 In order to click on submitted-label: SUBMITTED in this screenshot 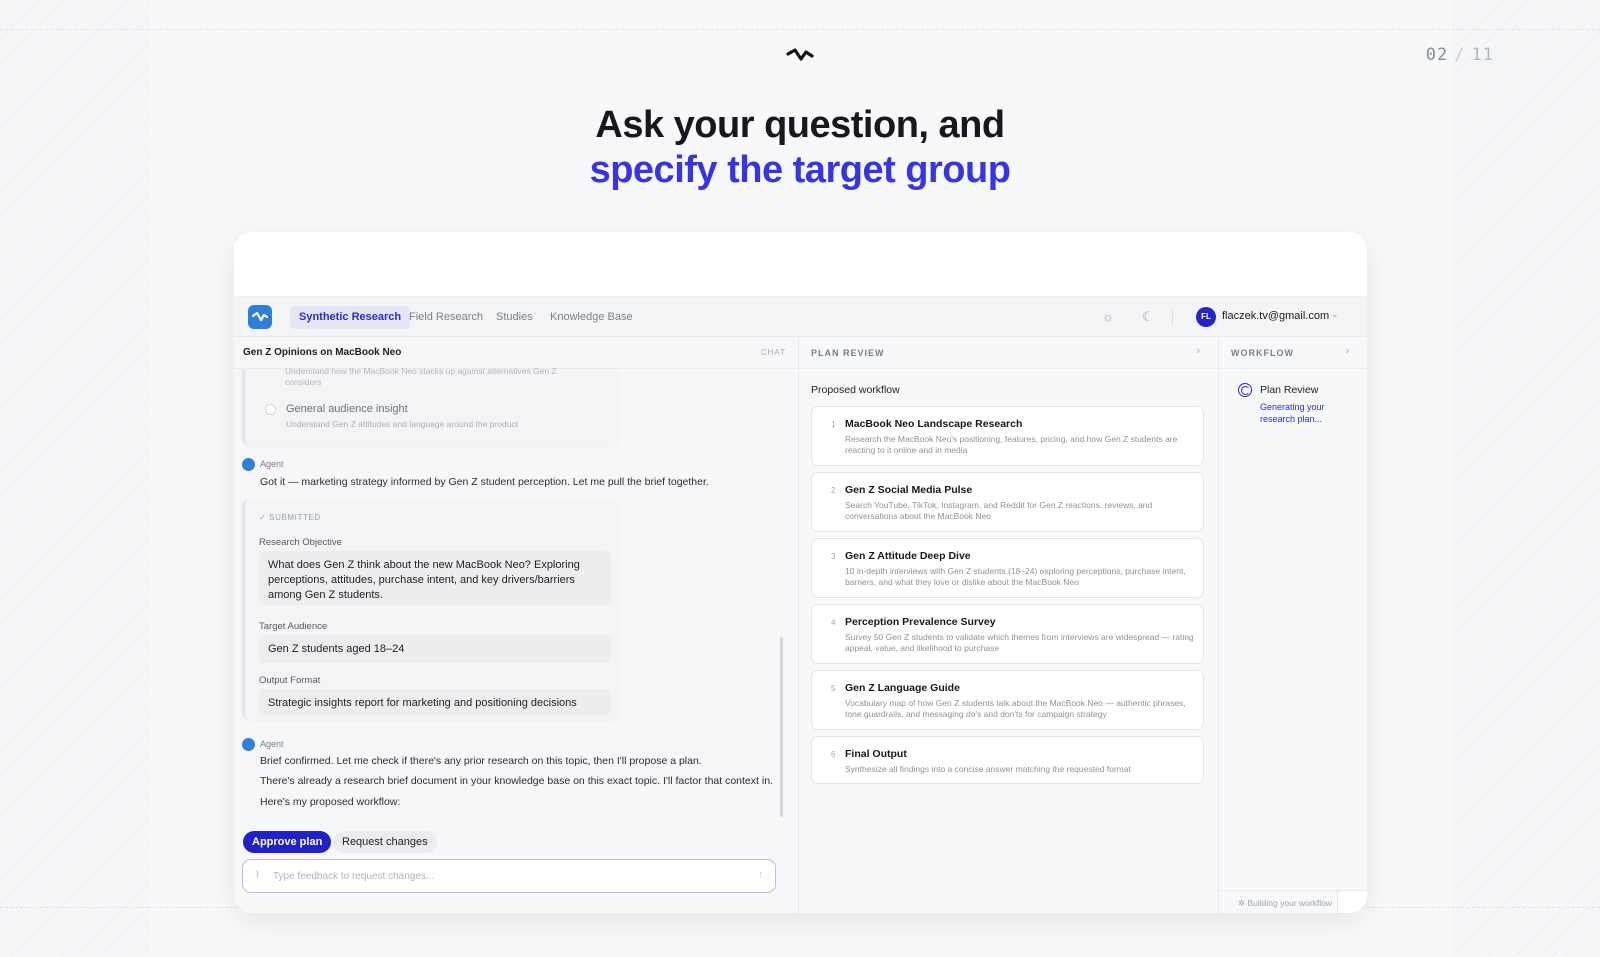, I will do `click(295, 517)`.